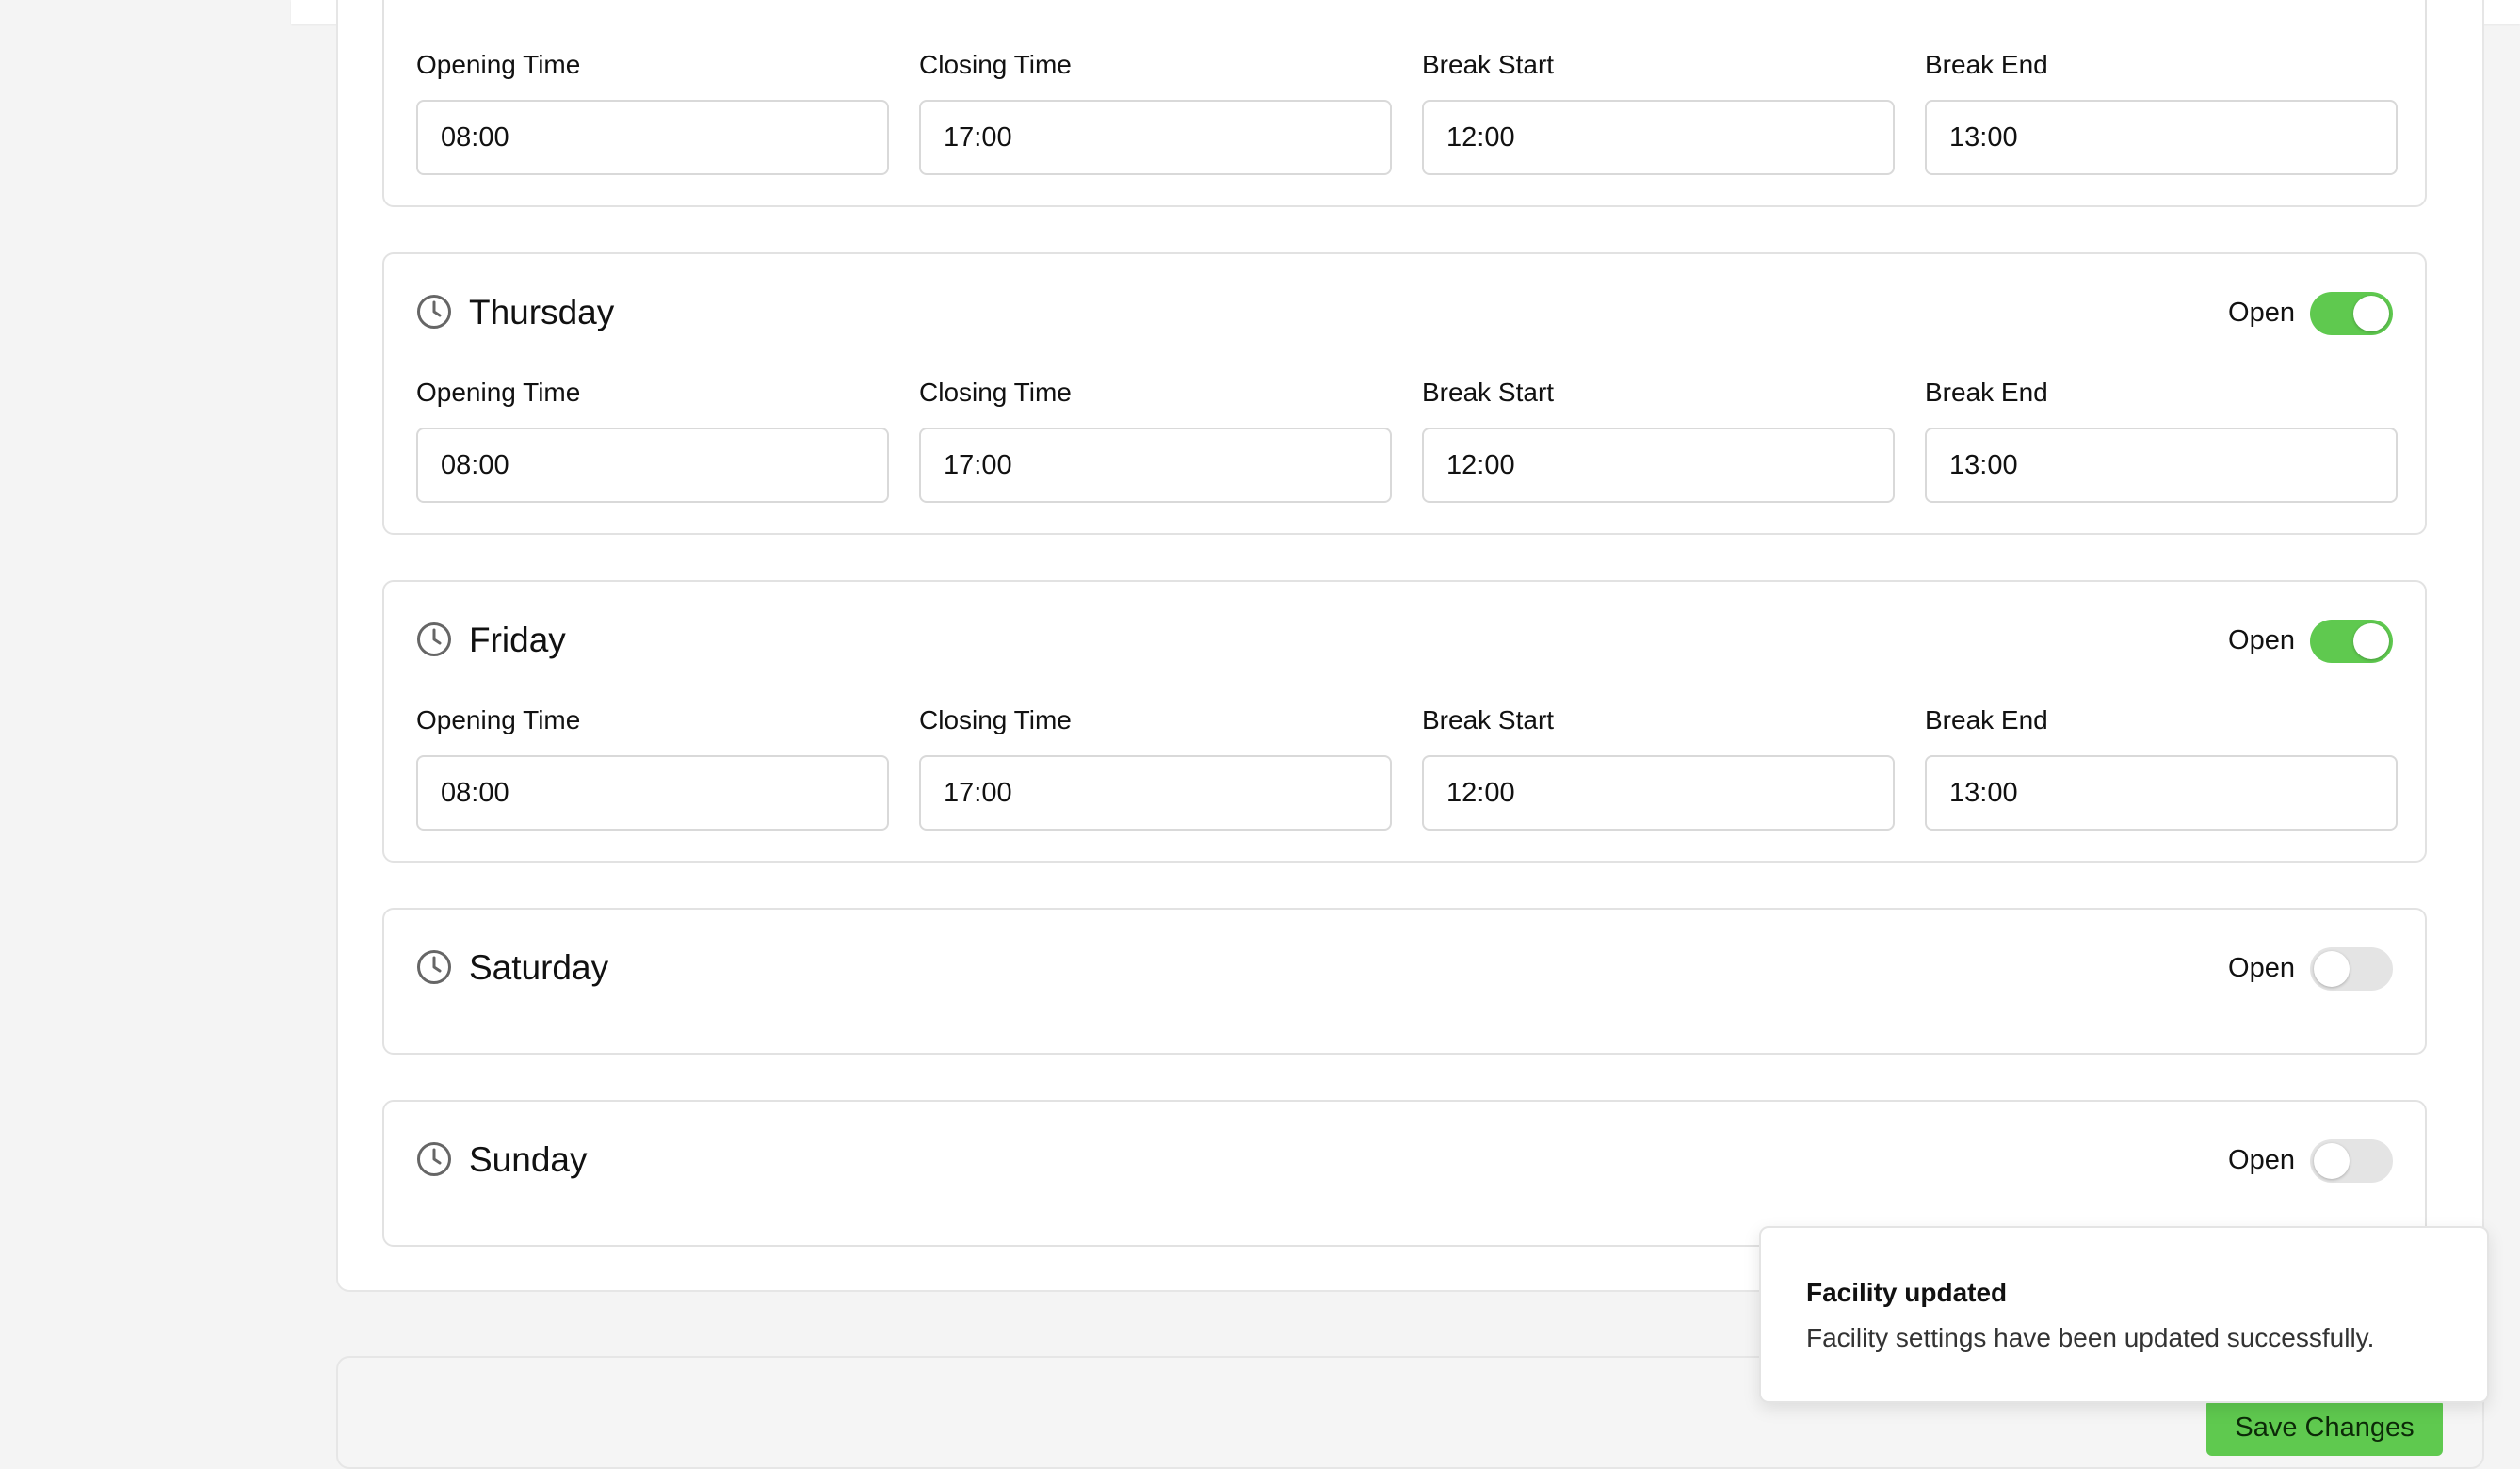  I want to click on day-card-sunday: Sunday Open, so click(1405, 1173).